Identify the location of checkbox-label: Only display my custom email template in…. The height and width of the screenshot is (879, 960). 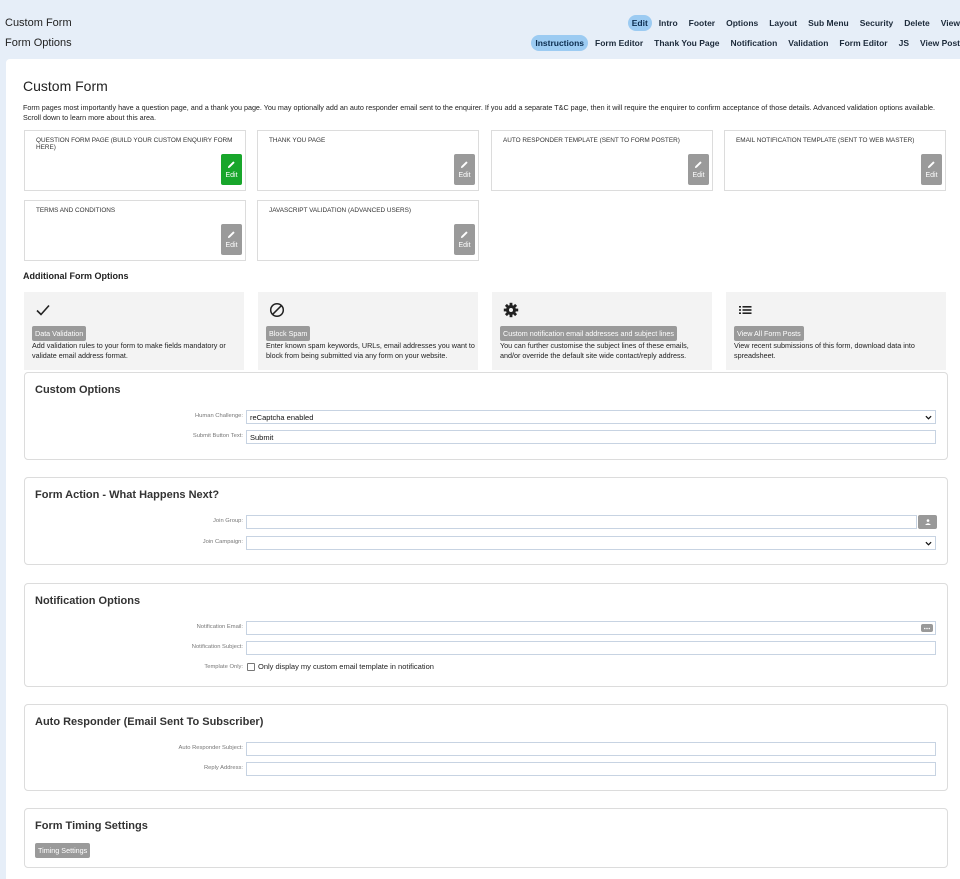
(346, 666).